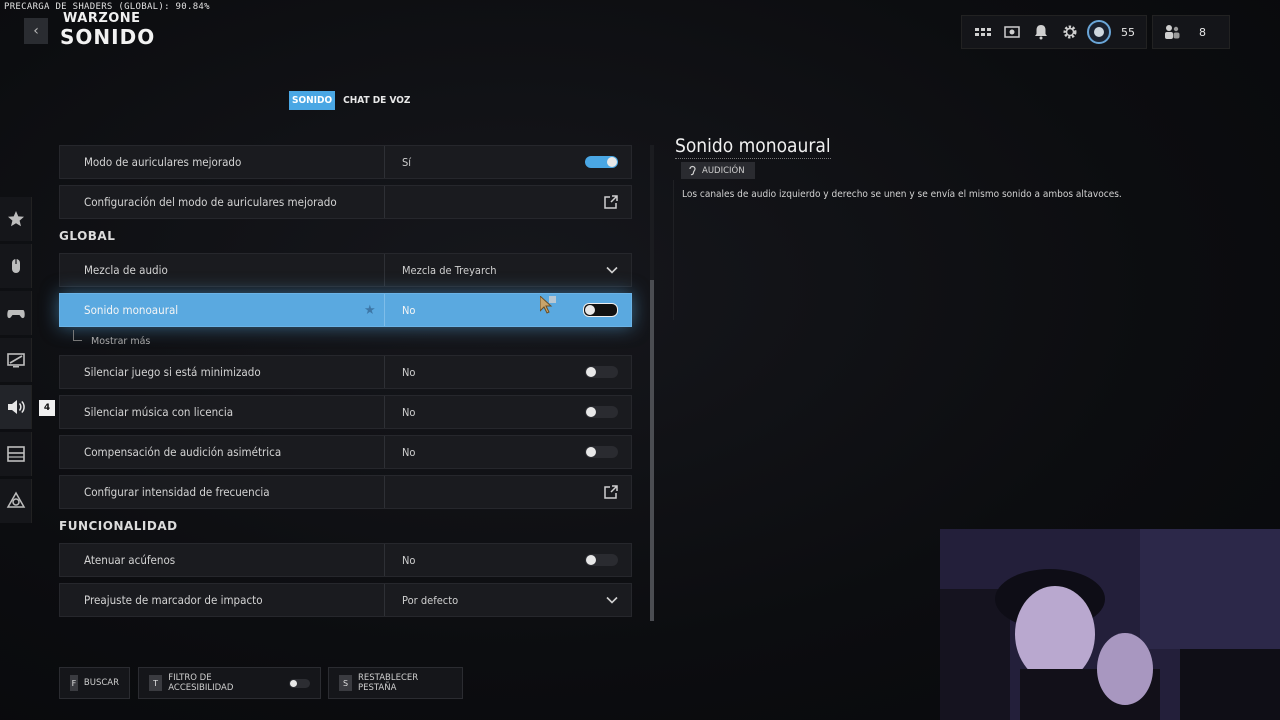 The image size is (1280, 720). I want to click on accessibility-filter-toggle, so click(299, 683).